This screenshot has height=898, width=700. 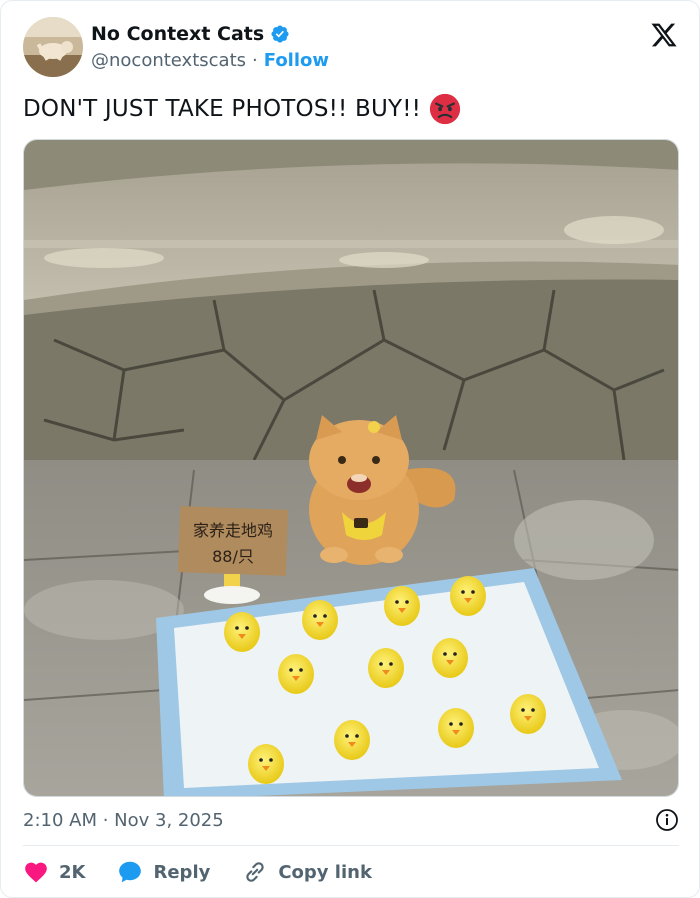 I want to click on heart-icon, so click(x=36, y=872).